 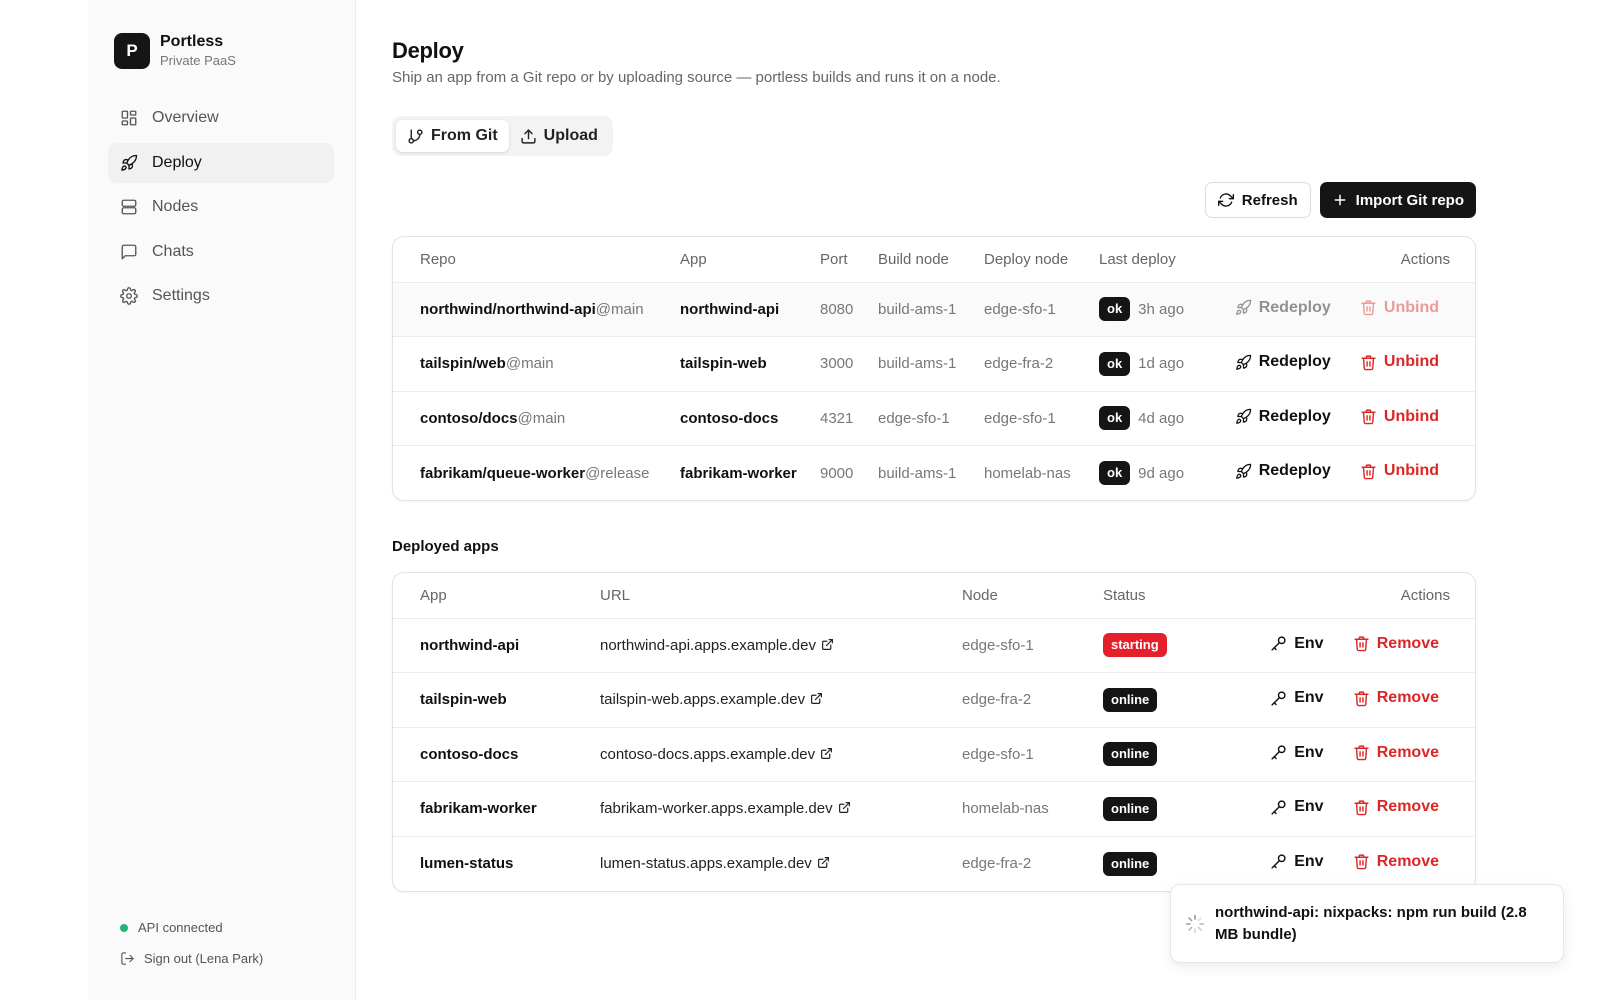 I want to click on app-url-link: fabrikam-worker.apps.example.dev, so click(x=725, y=808).